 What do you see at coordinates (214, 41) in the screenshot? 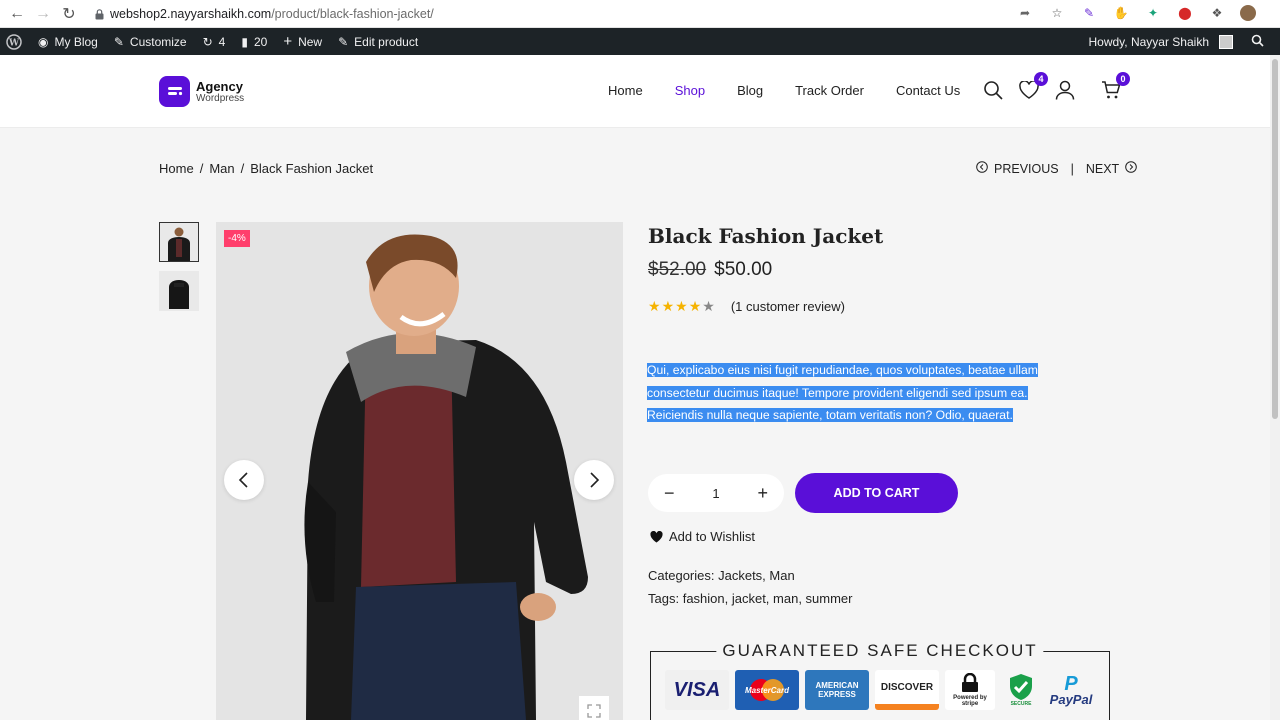
I see `updates-link: ↻ 4` at bounding box center [214, 41].